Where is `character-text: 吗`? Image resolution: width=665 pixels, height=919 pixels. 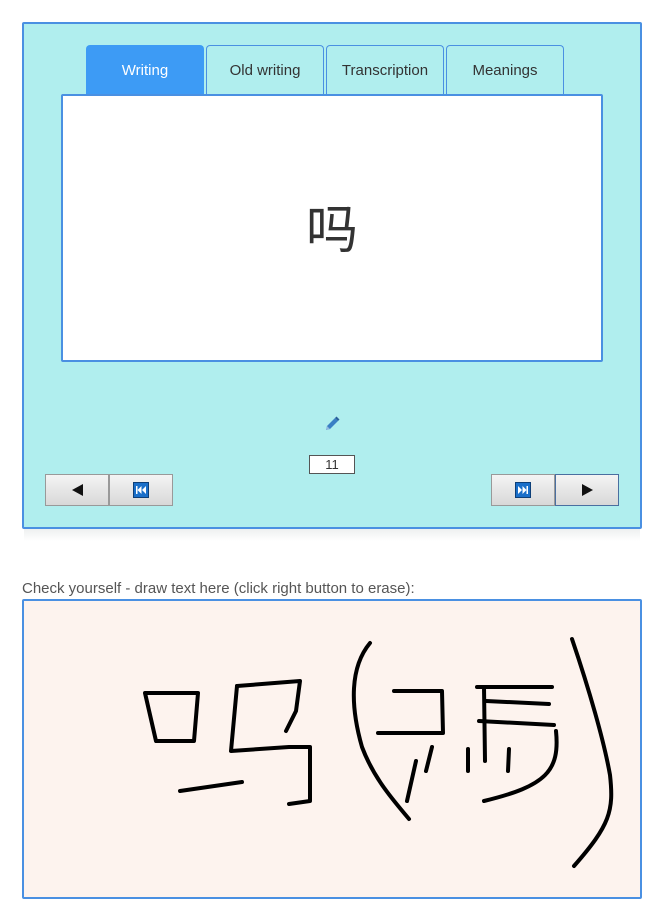
character-text: 吗 is located at coordinates (331, 230).